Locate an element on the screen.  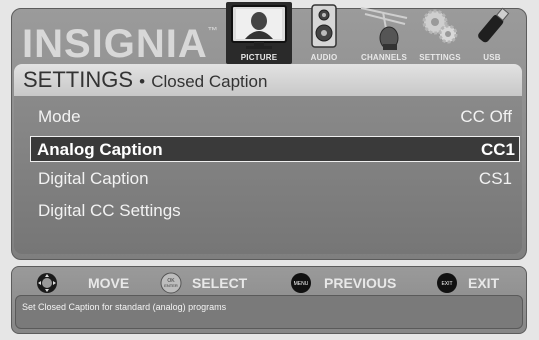
tab-usb: USB is located at coordinates (492, 33).